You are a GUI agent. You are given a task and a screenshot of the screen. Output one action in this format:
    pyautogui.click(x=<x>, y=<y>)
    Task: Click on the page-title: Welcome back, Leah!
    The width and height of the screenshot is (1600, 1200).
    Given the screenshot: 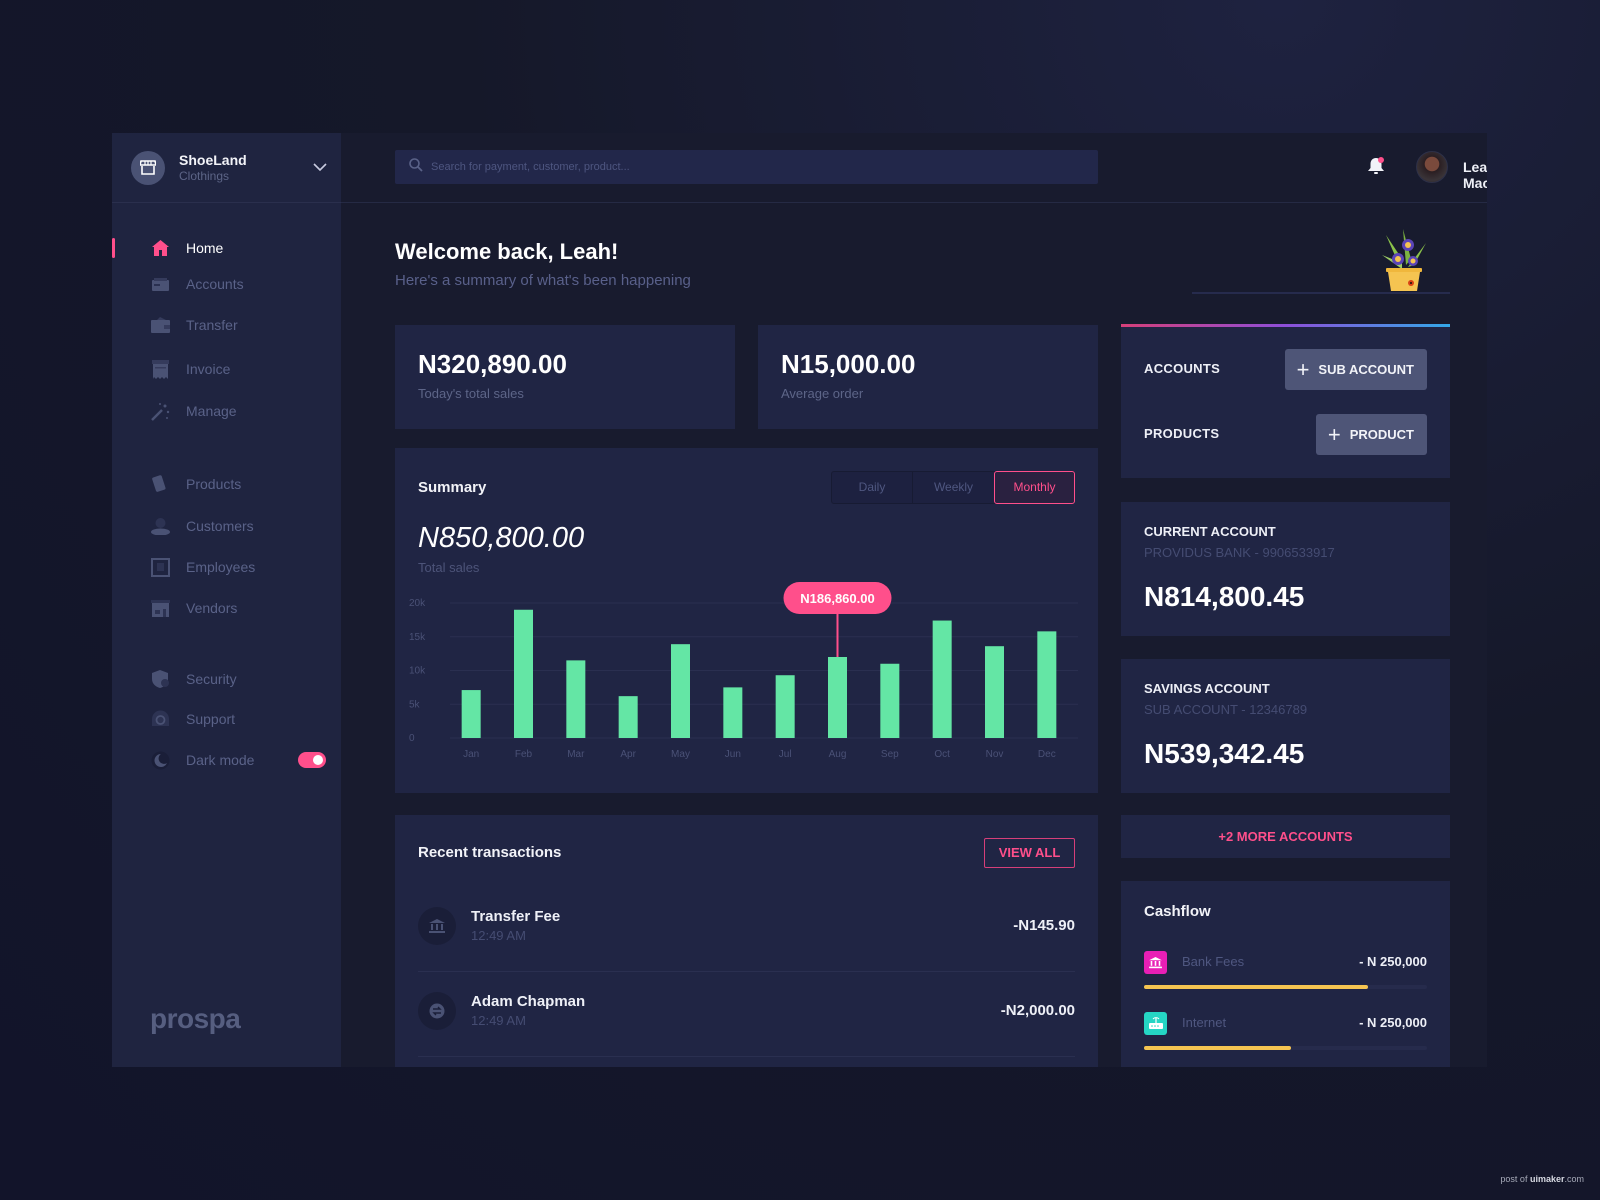 What is the action you would take?
    pyautogui.click(x=507, y=251)
    